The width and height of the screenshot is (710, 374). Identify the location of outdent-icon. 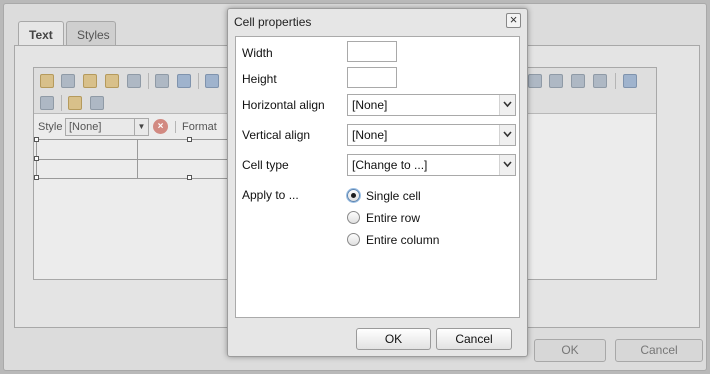
(578, 81).